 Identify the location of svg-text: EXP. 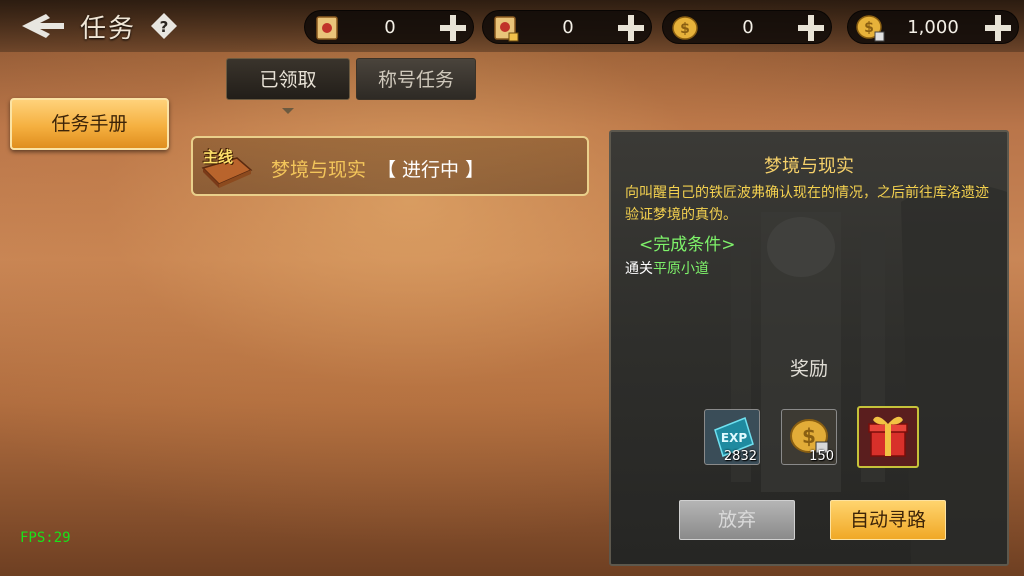
(734, 438).